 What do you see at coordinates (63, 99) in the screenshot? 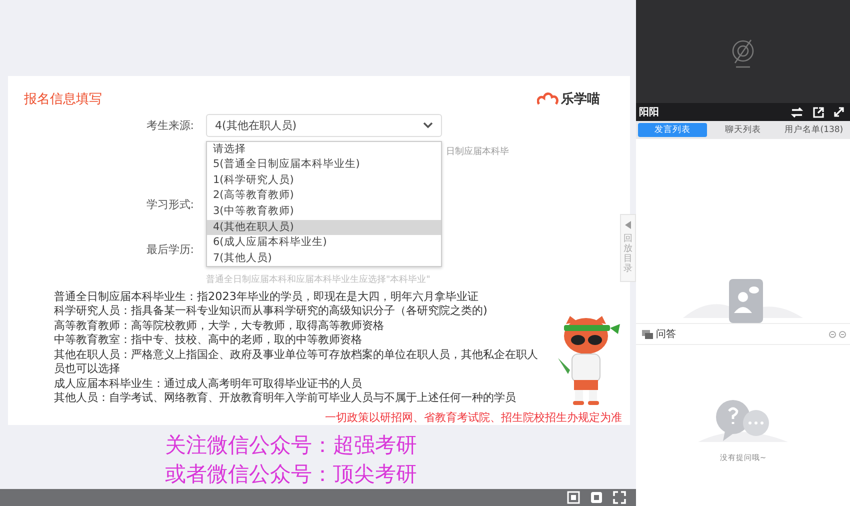
I see `slide-title: 报名信息填写` at bounding box center [63, 99].